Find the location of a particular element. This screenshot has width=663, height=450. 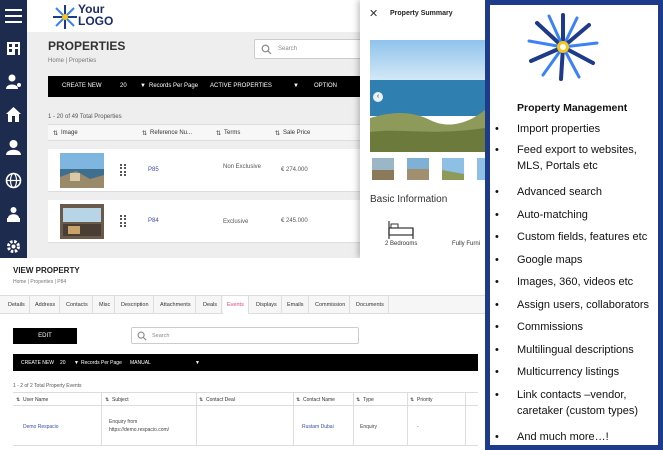

list-item: • Images, 360, videos etc is located at coordinates (564, 282).